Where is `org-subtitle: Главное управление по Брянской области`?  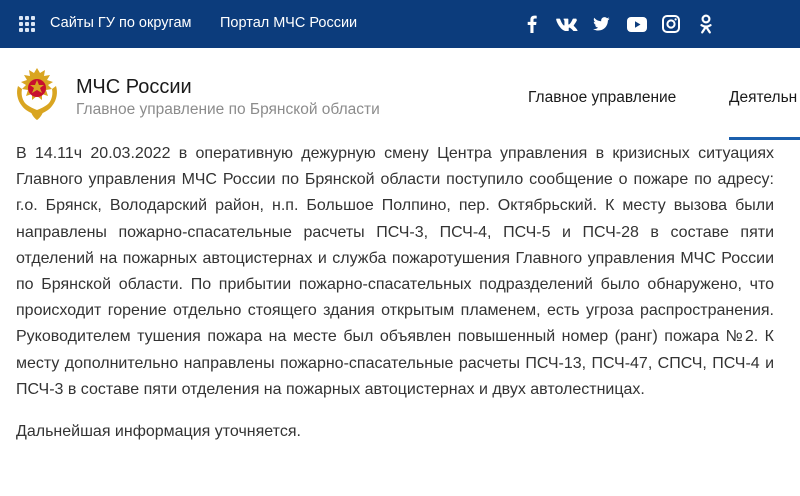 org-subtitle: Главное управление по Брянской области is located at coordinates (228, 109).